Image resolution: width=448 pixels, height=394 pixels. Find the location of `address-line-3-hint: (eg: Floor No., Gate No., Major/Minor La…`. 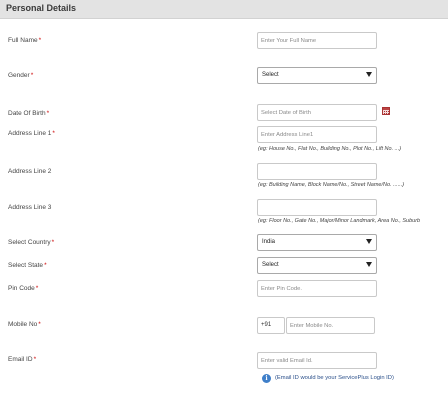

address-line-3-hint: (eg: Floor No., Gate No., Major/Minor La… is located at coordinates (339, 221).